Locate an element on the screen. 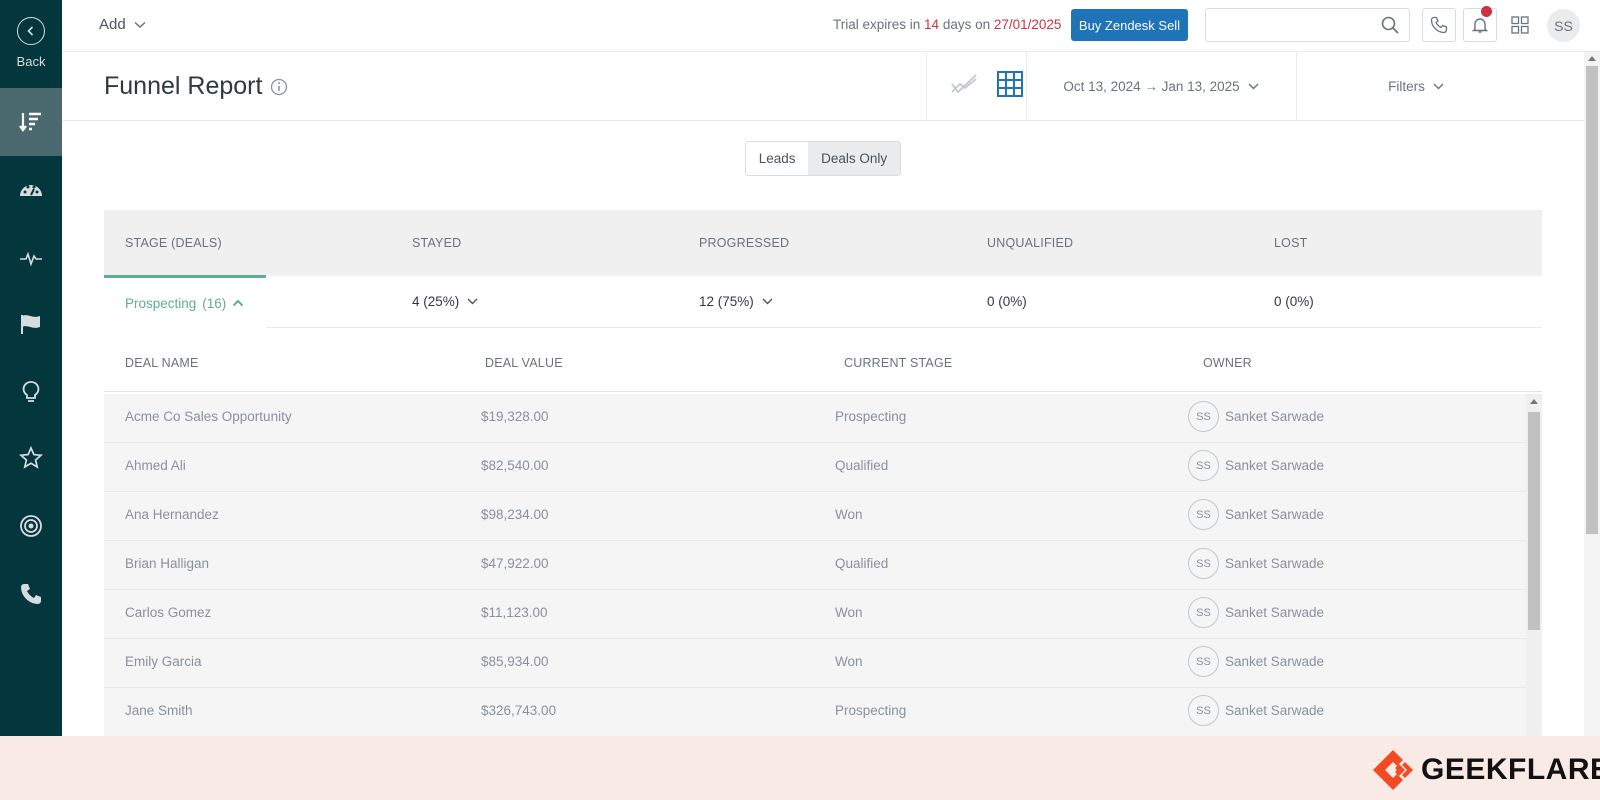 This screenshot has width=1600, height=800. lost-percent: (0%) is located at coordinates (1299, 301).